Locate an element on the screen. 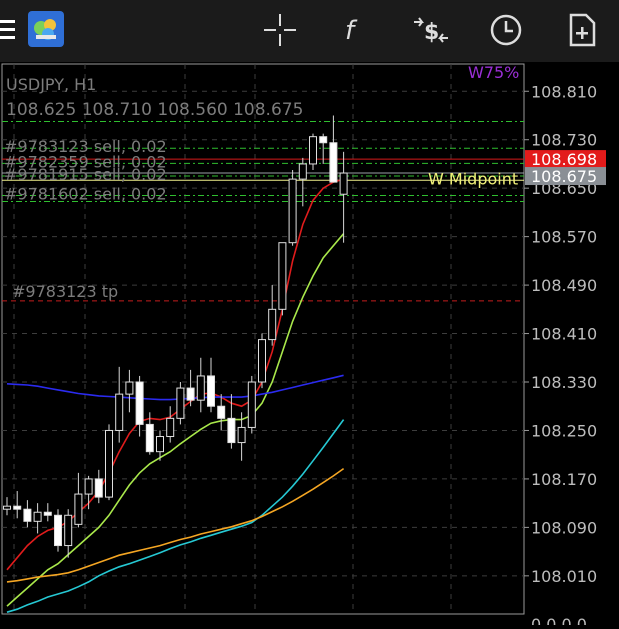  top-toolbar: f $ is located at coordinates (309, 31).